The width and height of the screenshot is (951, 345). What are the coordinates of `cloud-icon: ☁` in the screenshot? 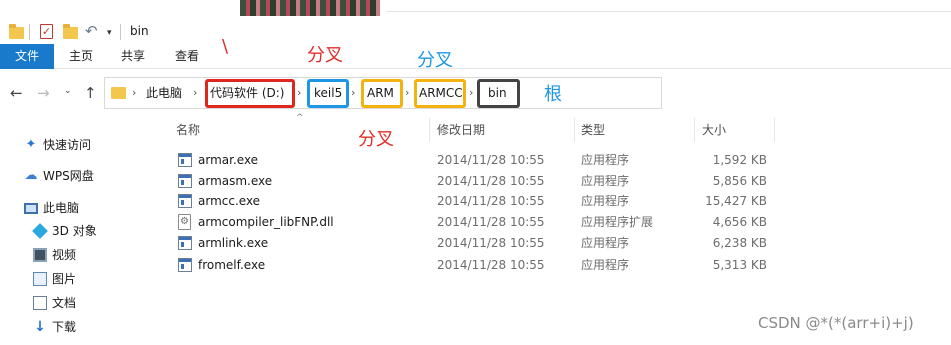 It's located at (31, 175).